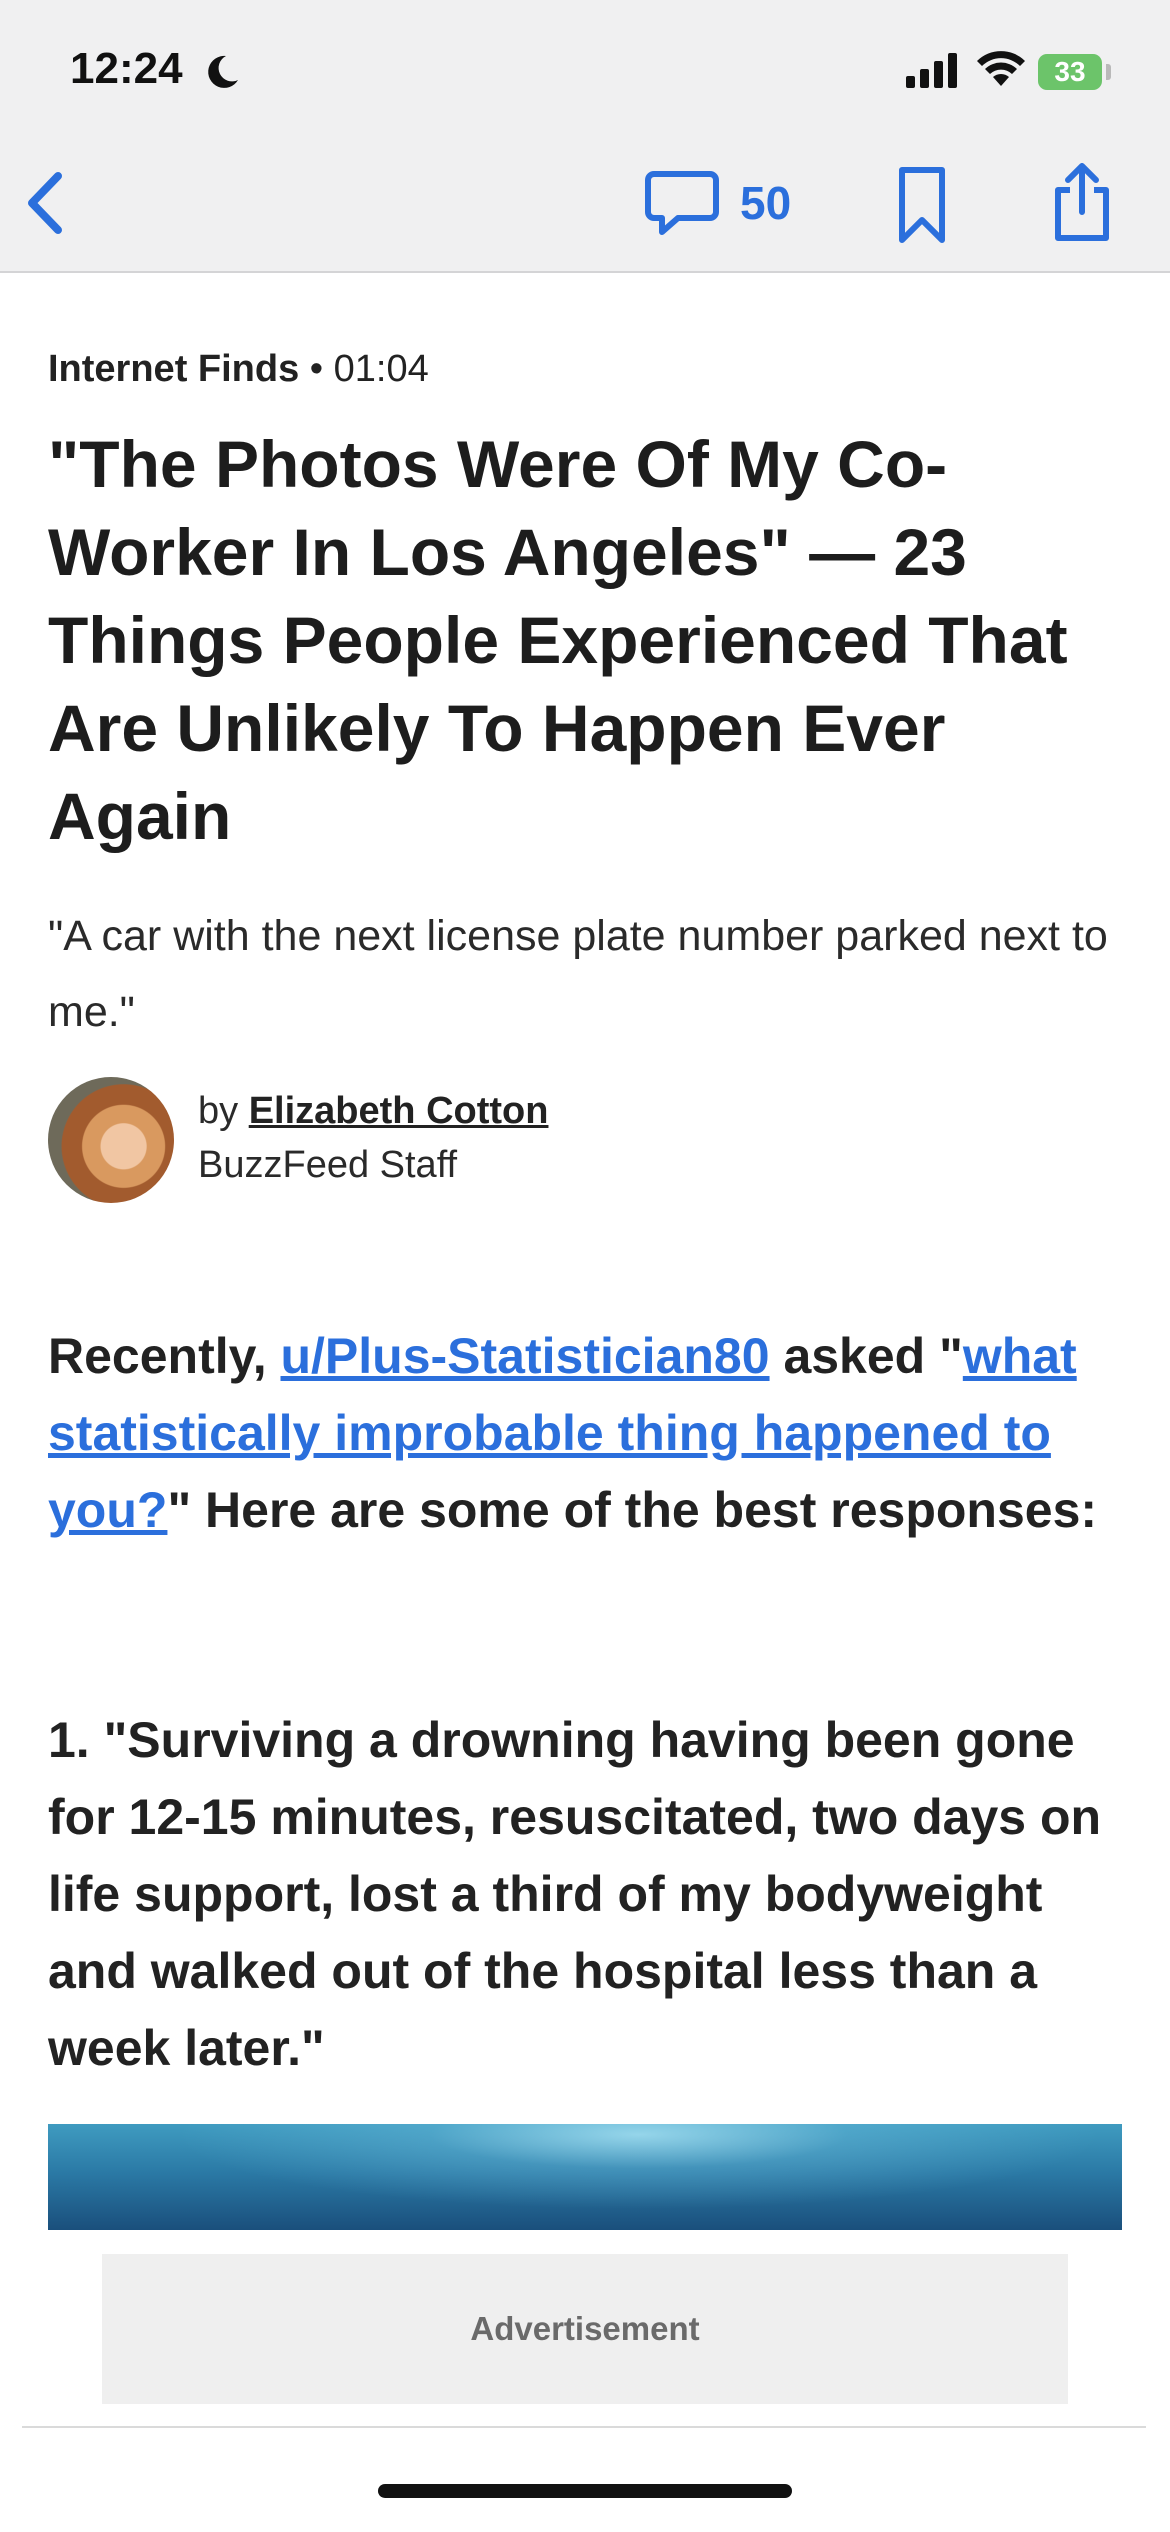 Image resolution: width=1170 pixels, height=2532 pixels. Describe the element at coordinates (223, 1111) in the screenshot. I see `byline-prefix: by` at that location.